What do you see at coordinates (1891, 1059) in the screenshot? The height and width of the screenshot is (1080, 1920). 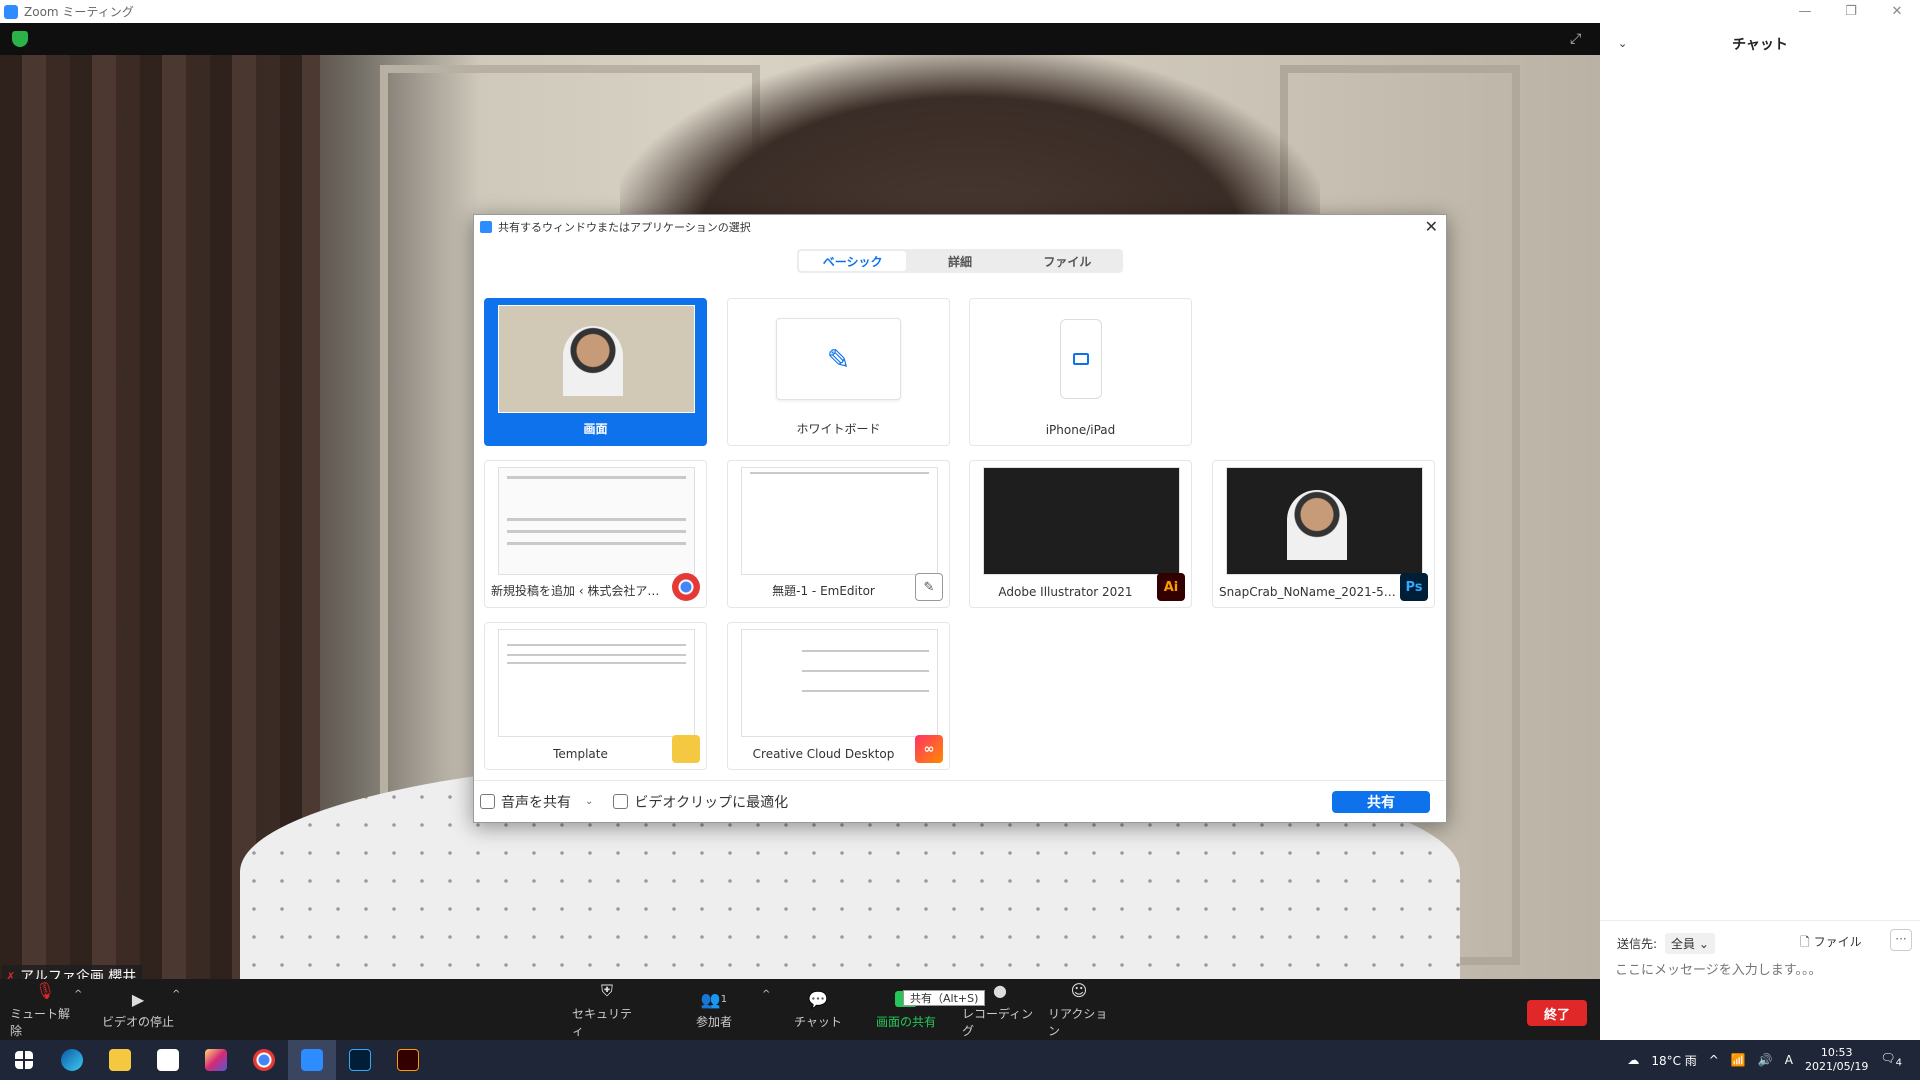 I see `notification-icon: 🗨4` at bounding box center [1891, 1059].